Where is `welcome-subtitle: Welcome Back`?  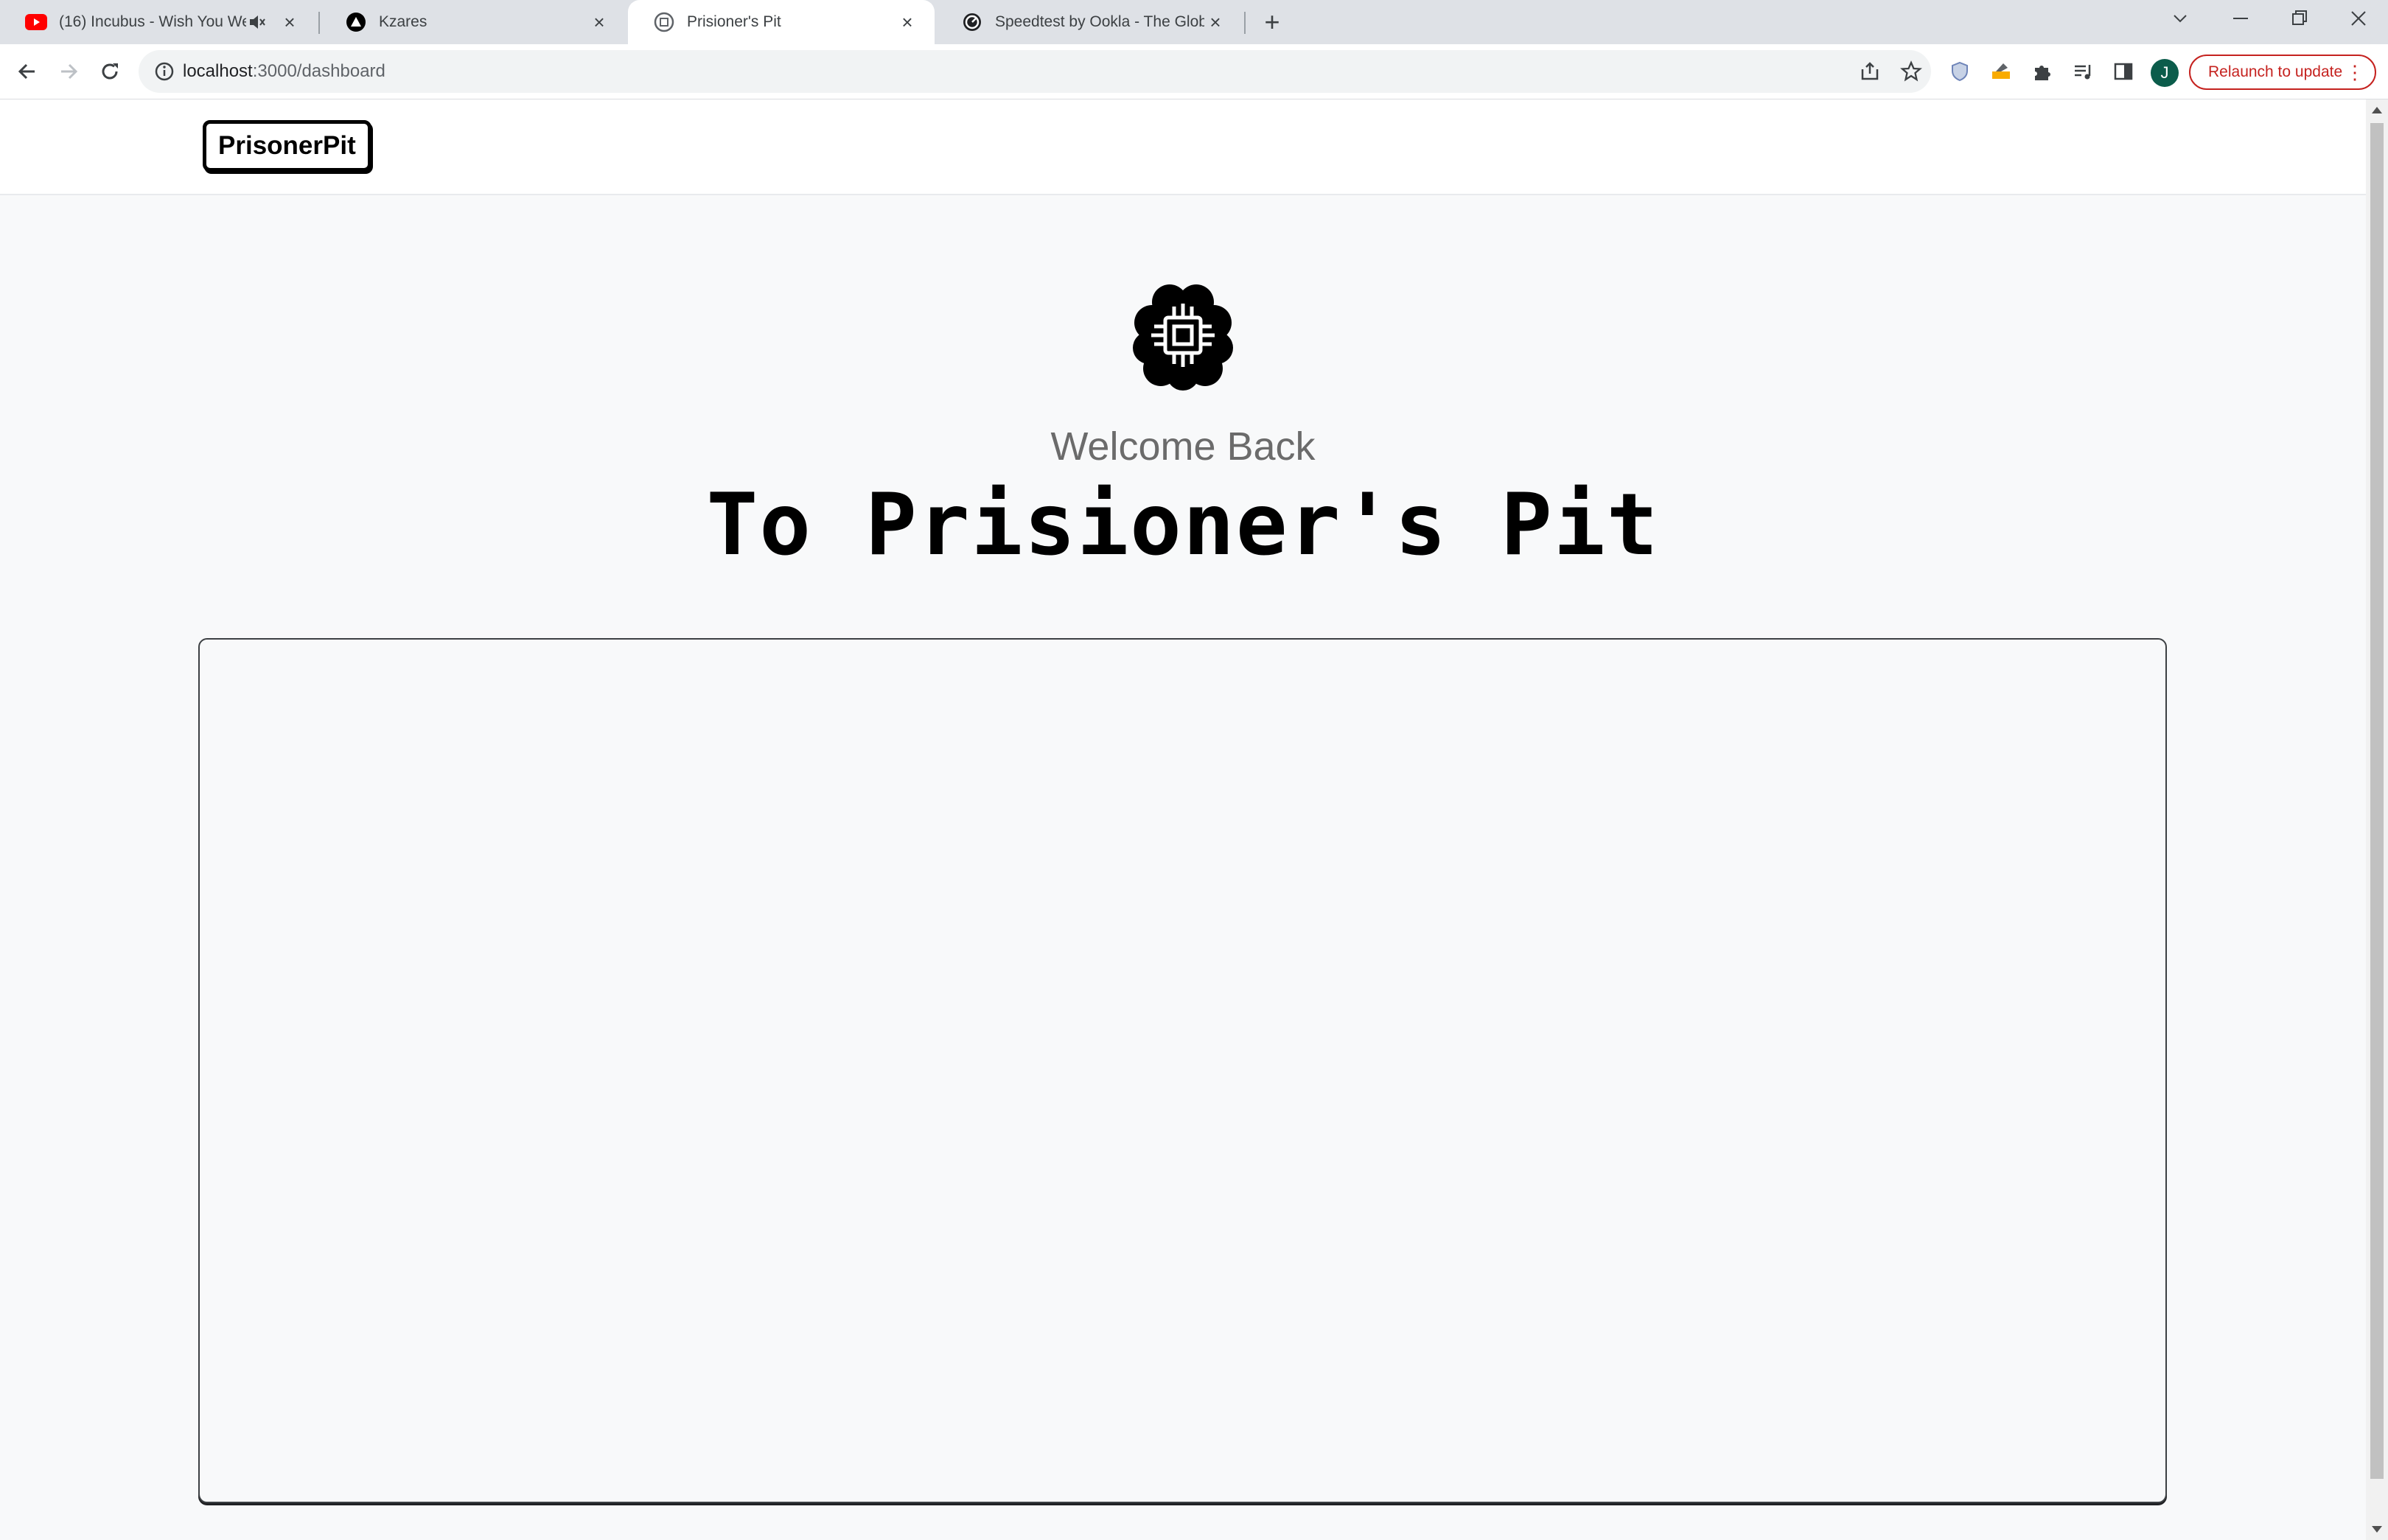 welcome-subtitle: Welcome Back is located at coordinates (1183, 446).